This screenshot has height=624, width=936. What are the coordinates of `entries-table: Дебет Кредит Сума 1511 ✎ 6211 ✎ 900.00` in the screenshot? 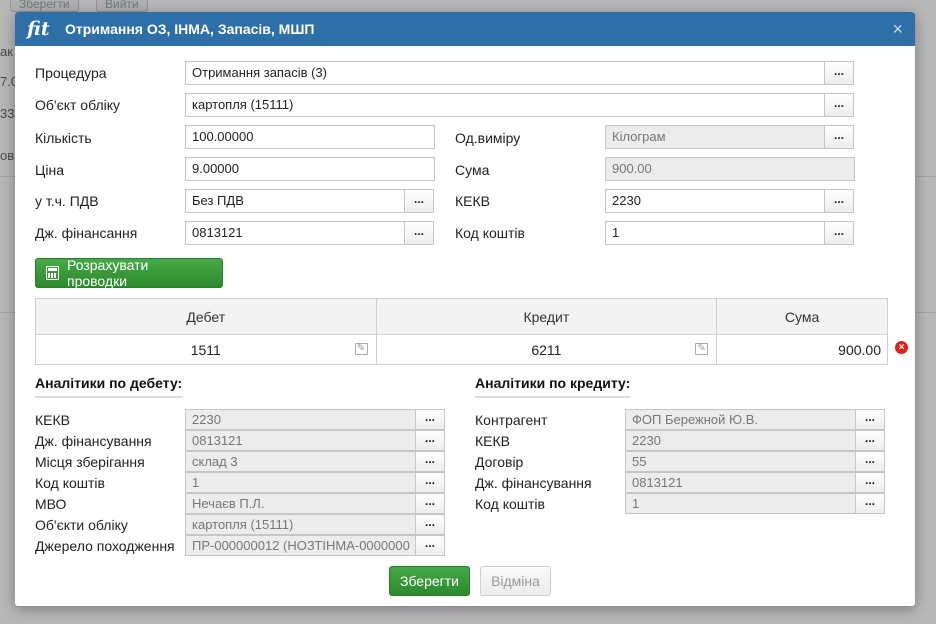 It's located at (461, 331).